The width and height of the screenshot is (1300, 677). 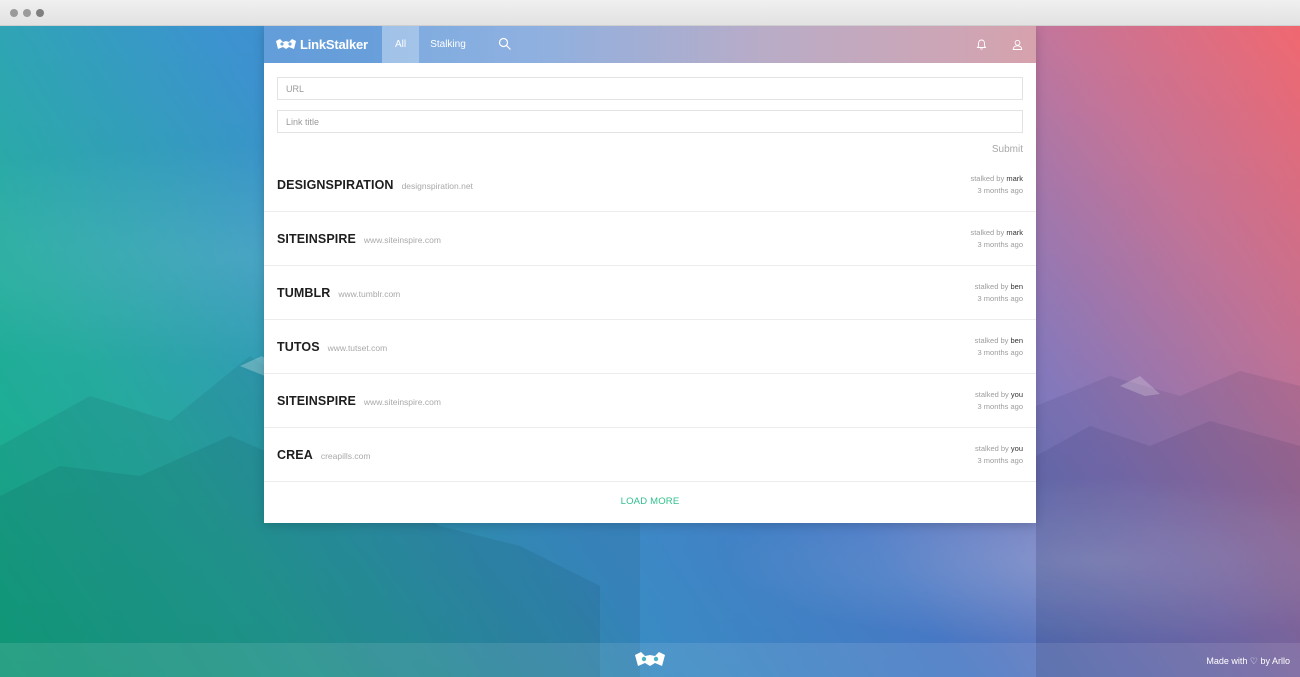 What do you see at coordinates (1007, 149) in the screenshot?
I see `submit-button: Submit` at bounding box center [1007, 149].